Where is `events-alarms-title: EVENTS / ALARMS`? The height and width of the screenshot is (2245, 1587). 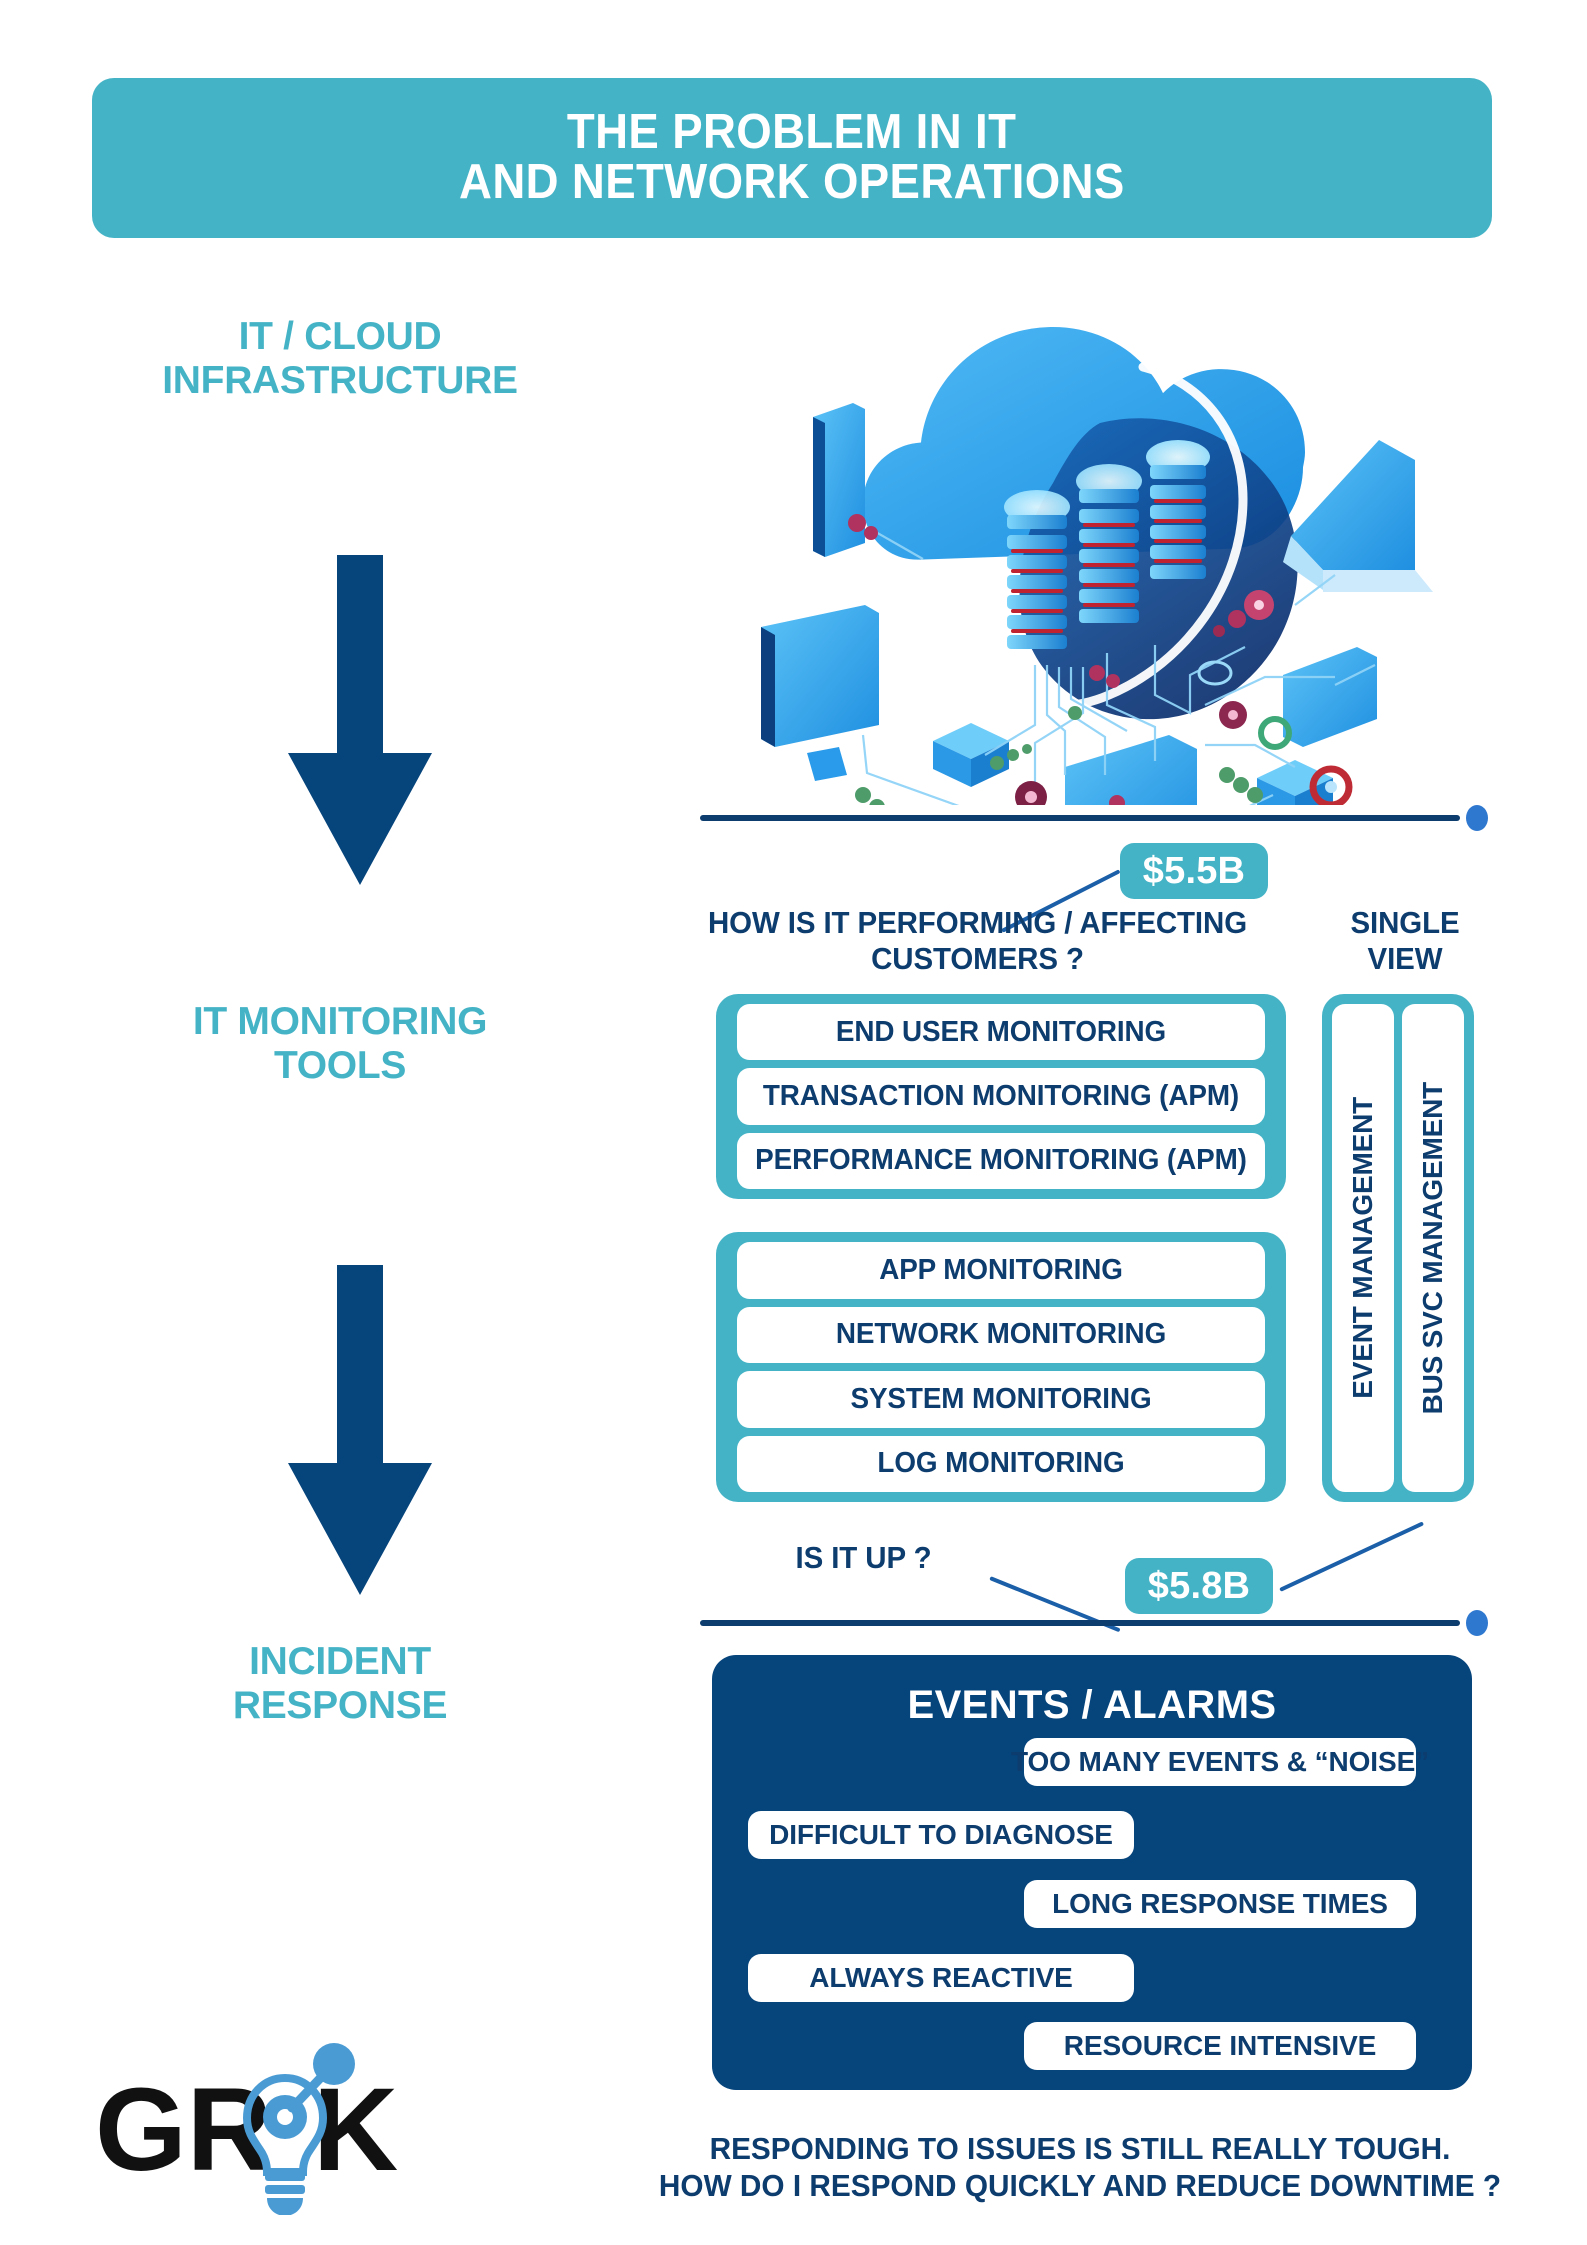
events-alarms-title: EVENTS / ALARMS is located at coordinates (1092, 1705).